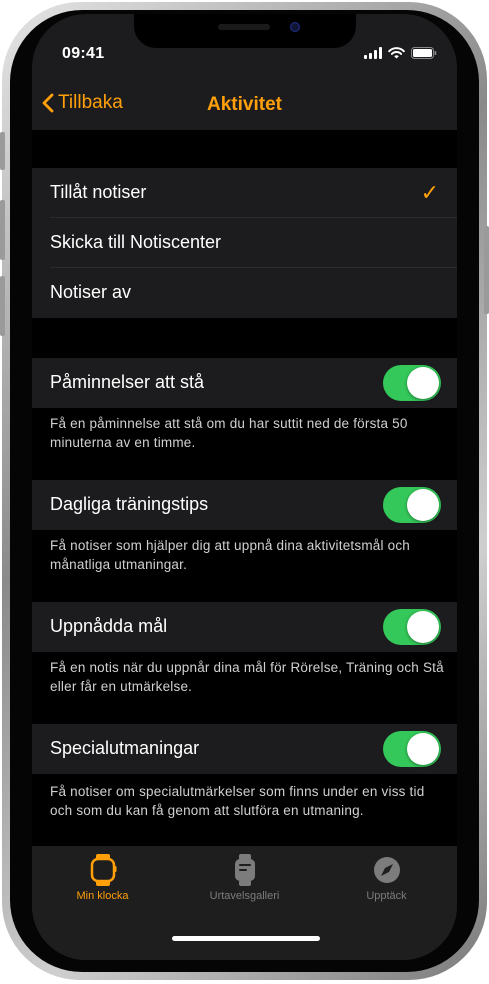 The width and height of the screenshot is (489, 984). I want to click on compass-icon, so click(386, 870).